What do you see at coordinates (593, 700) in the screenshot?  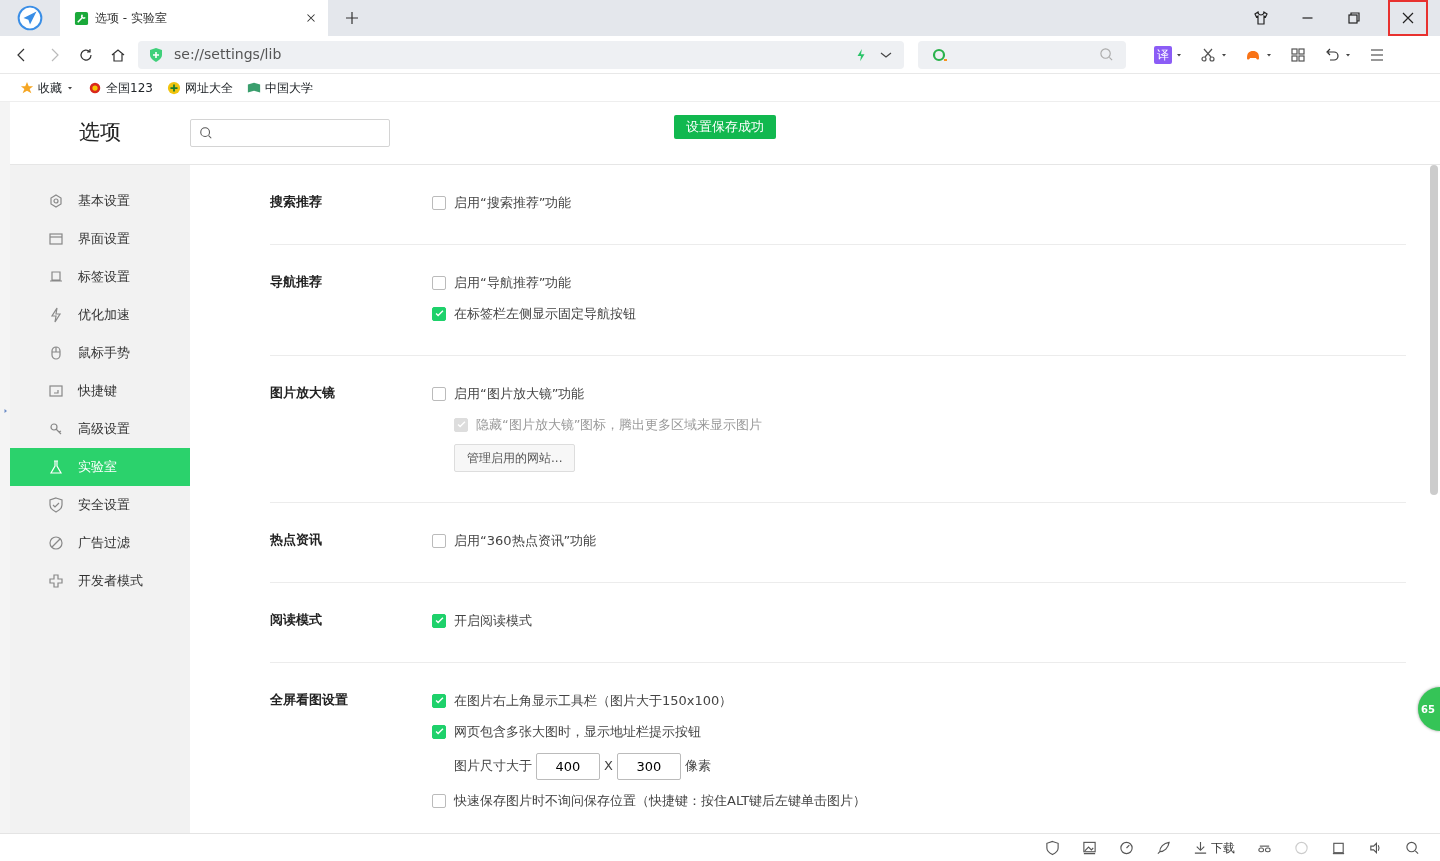 I see `option-label: 在图片右上角显示工具栏（图片大于150x100）` at bounding box center [593, 700].